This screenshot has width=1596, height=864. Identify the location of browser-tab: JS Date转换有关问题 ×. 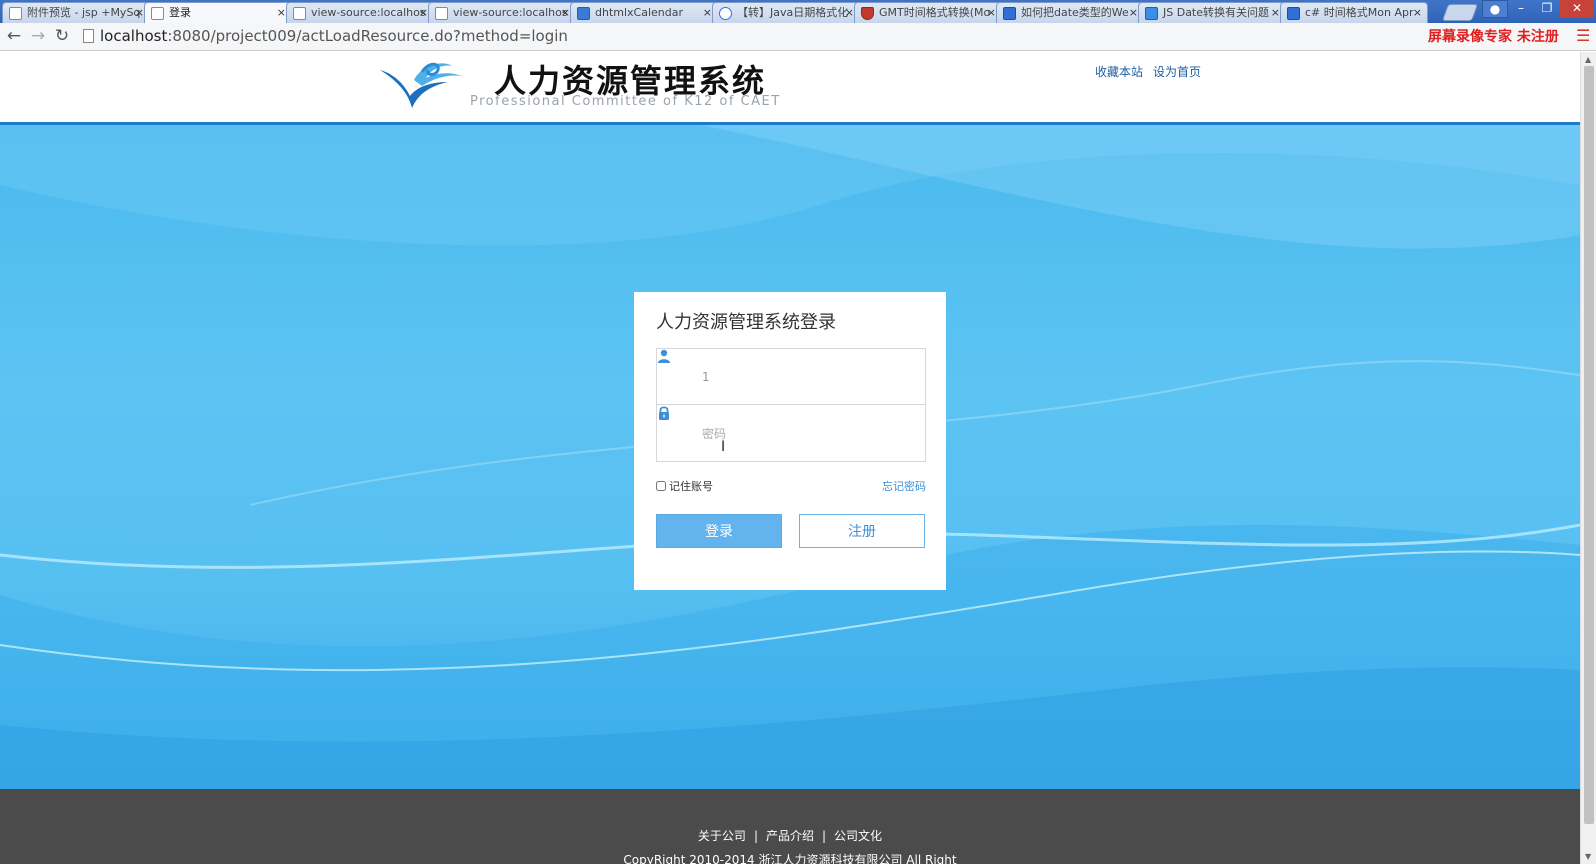
(1212, 12).